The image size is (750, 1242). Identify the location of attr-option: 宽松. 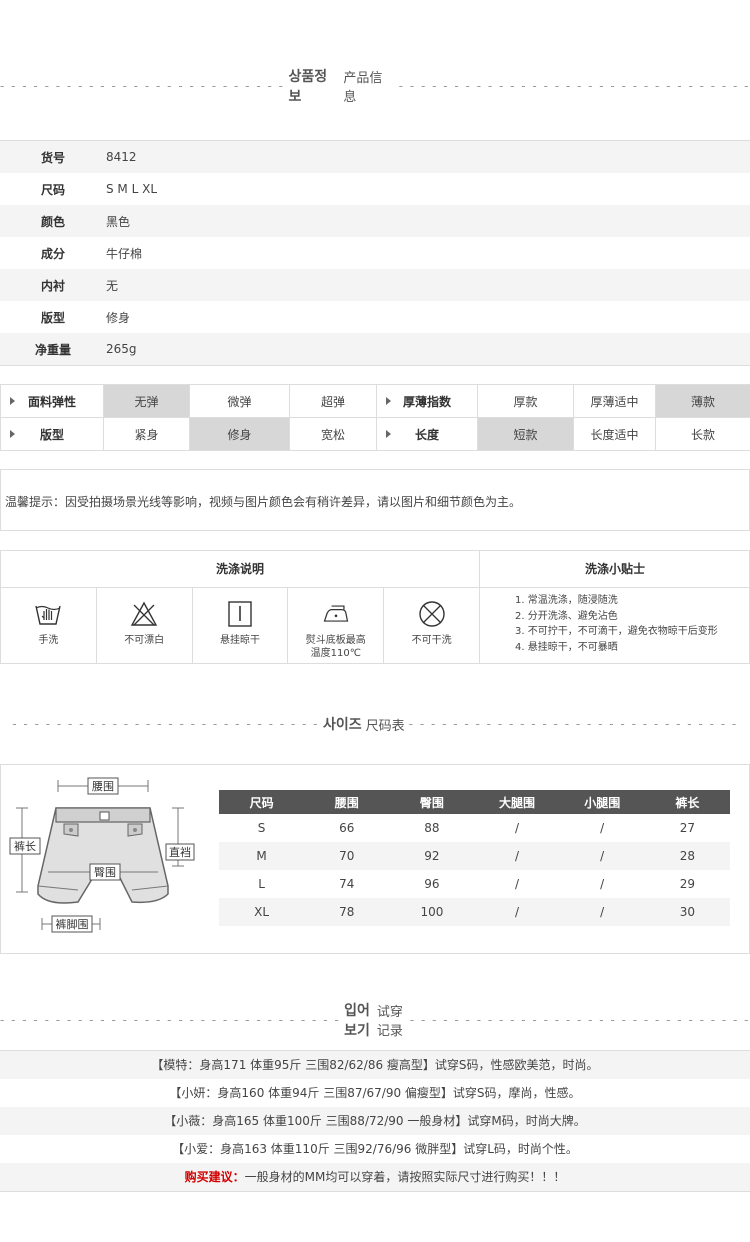
(333, 434).